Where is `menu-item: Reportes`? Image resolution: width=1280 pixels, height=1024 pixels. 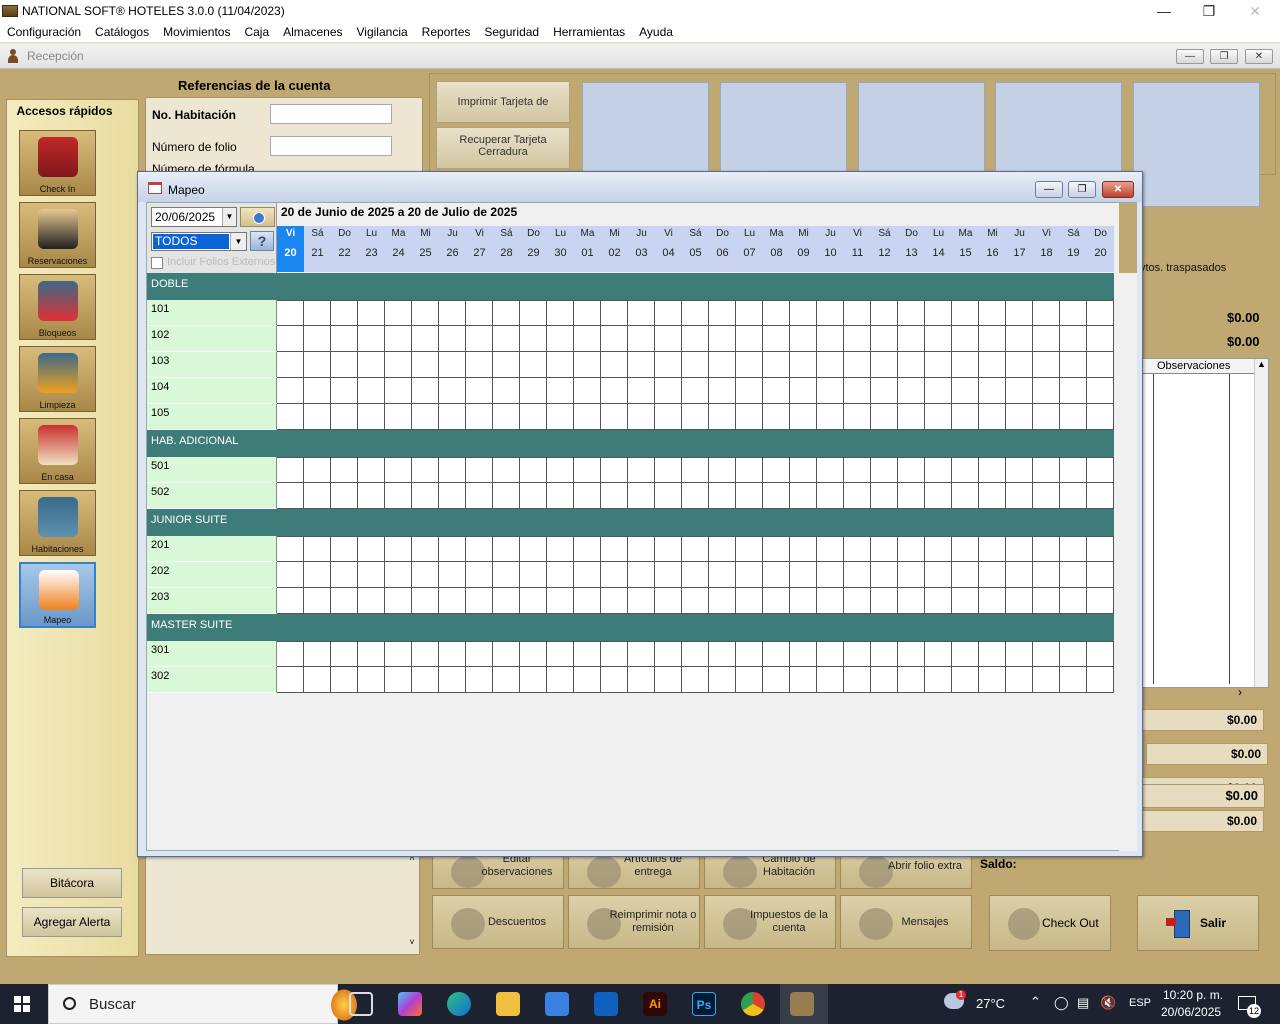 menu-item: Reportes is located at coordinates (446, 32).